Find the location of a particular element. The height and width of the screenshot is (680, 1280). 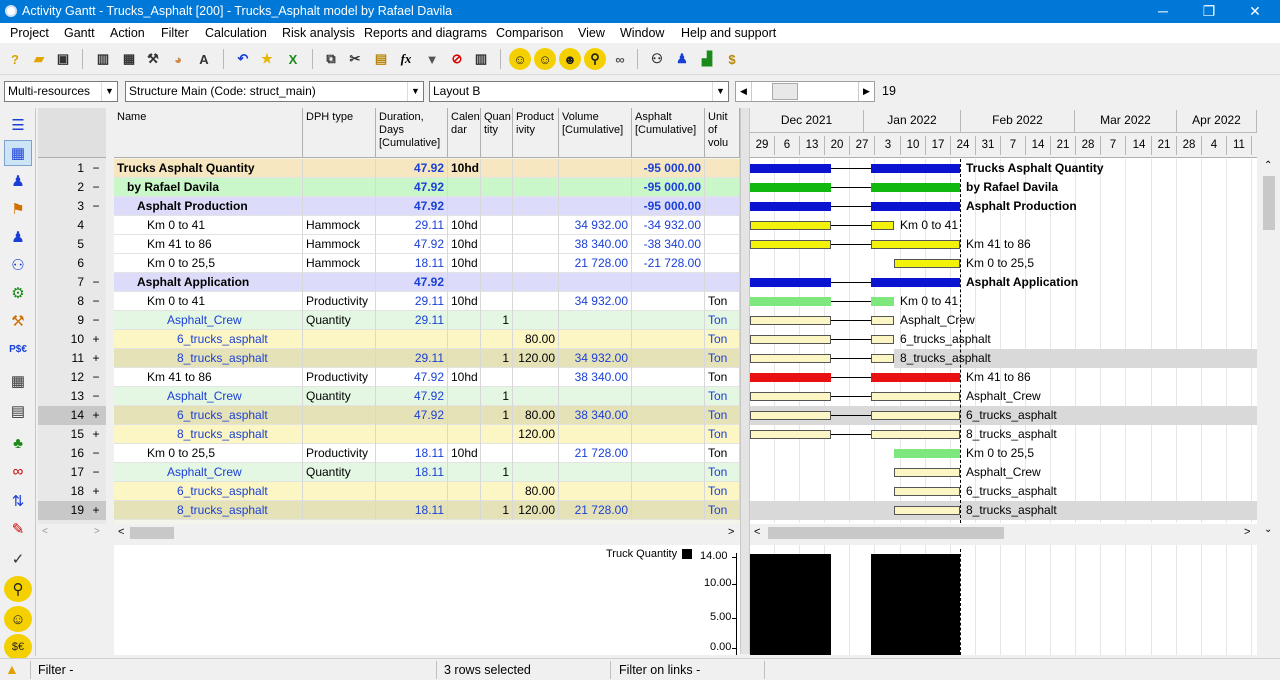

tool-view-icon: ⚒ is located at coordinates (18, 321).